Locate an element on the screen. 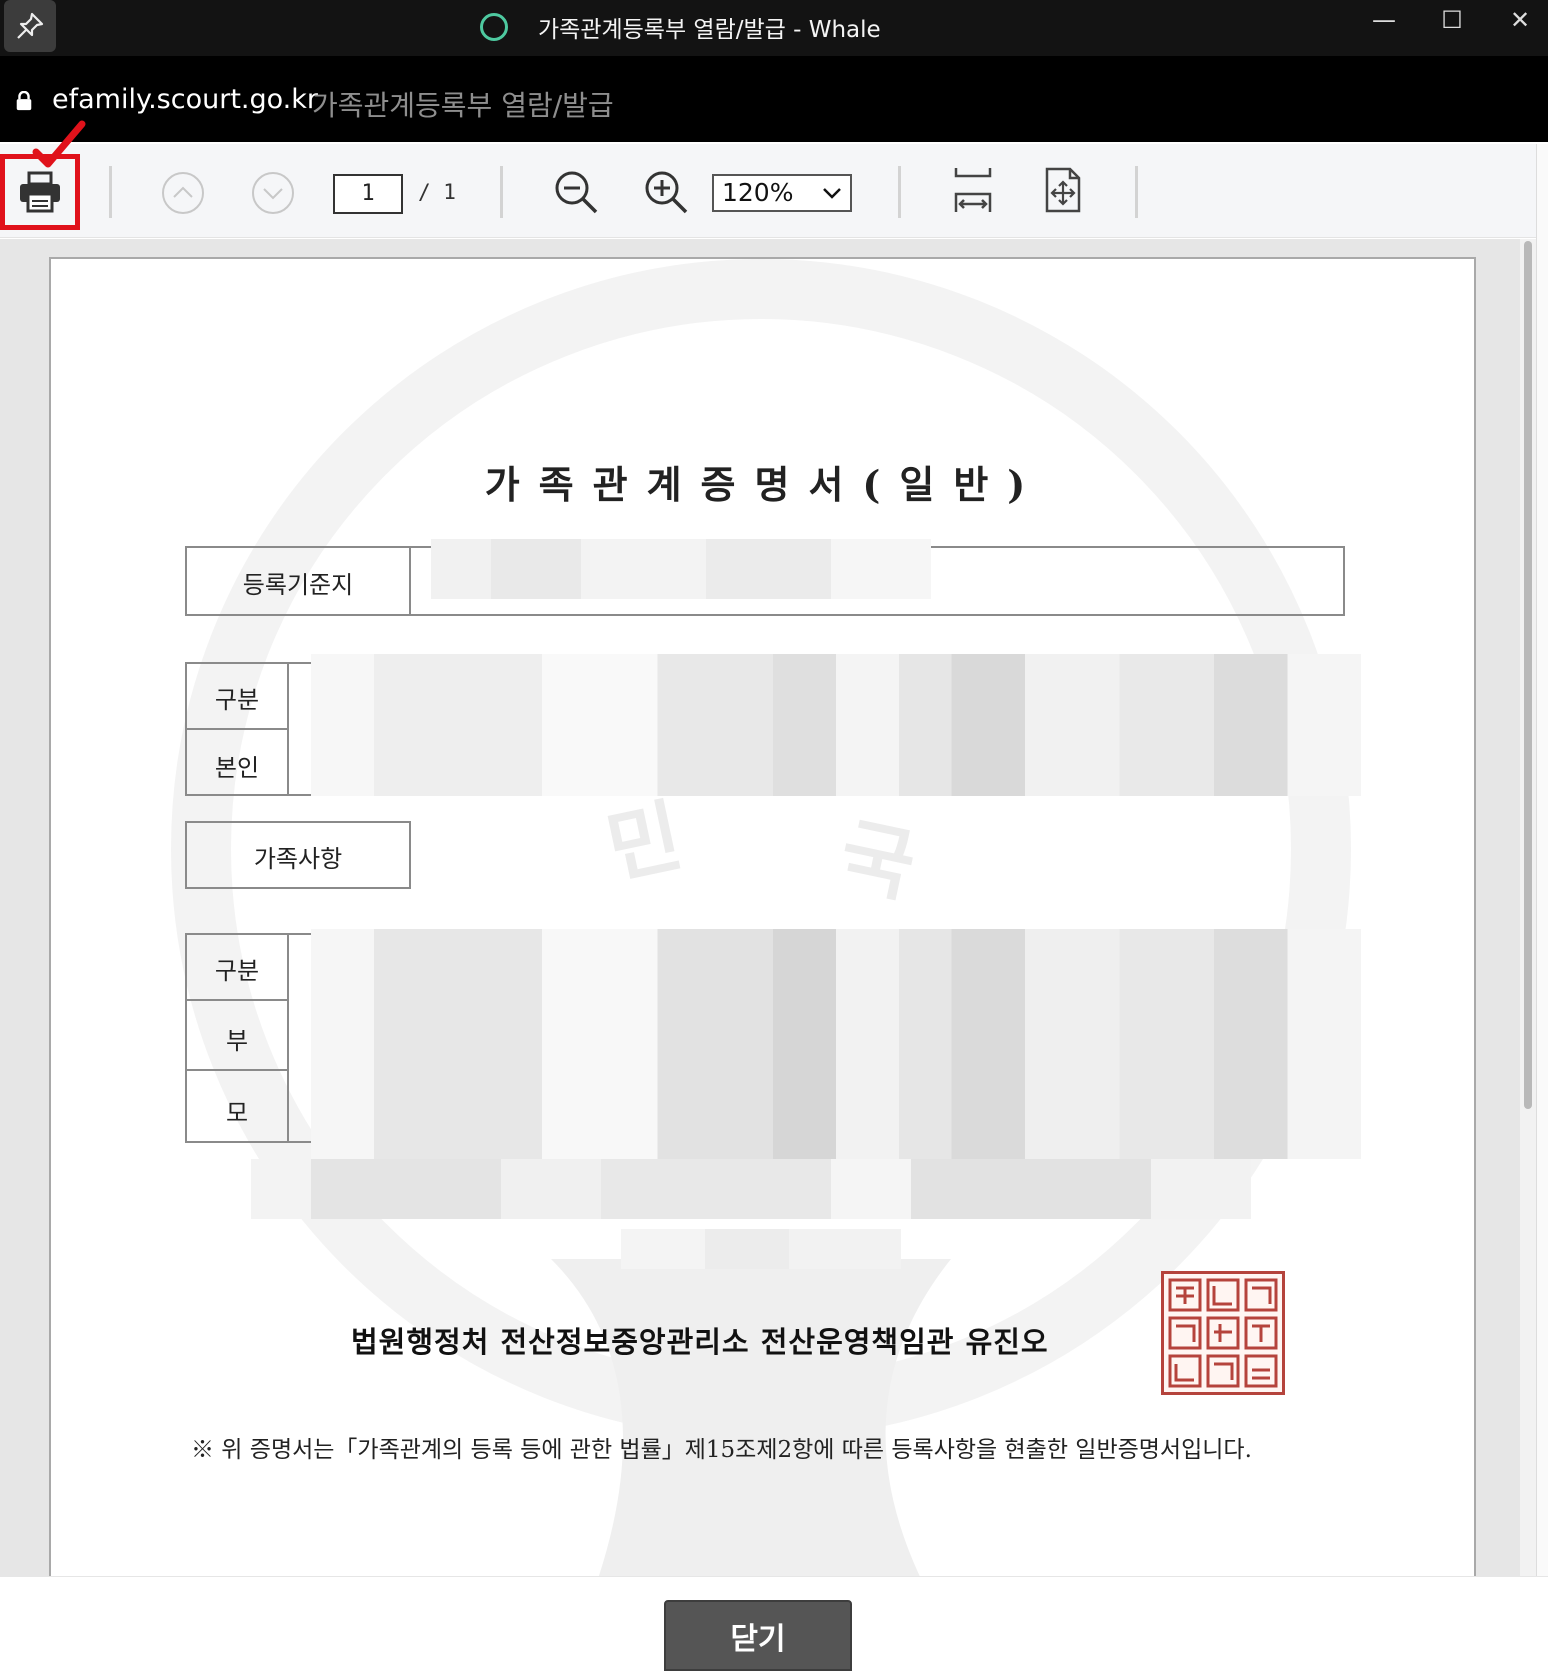 Image resolution: width=1548 pixels, height=1671 pixels. mother-label: 모 is located at coordinates (237, 1113).